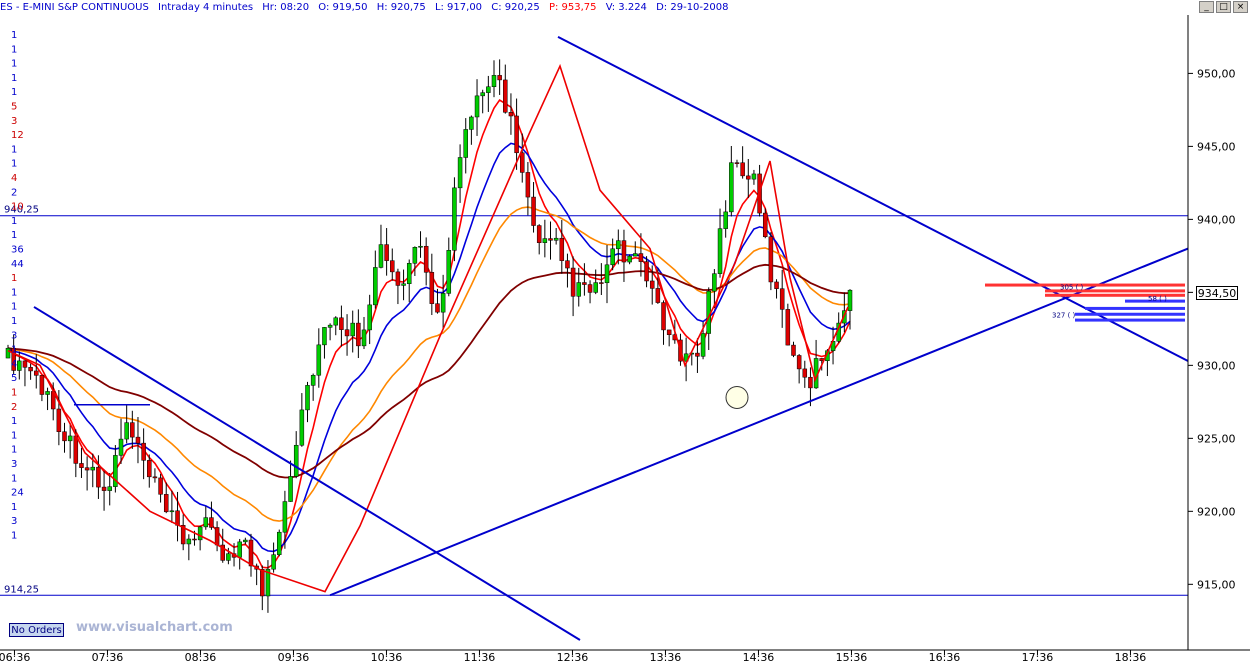  Describe the element at coordinates (14, 407) in the screenshot. I see `left-number: 2` at that location.